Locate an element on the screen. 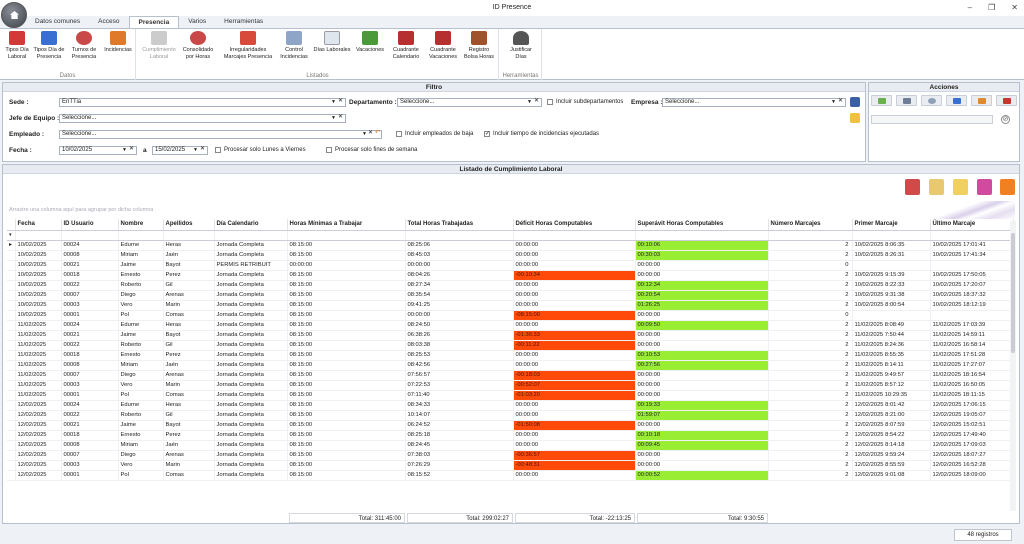 The width and height of the screenshot is (1024, 544). save-icon is located at coordinates (855, 102).